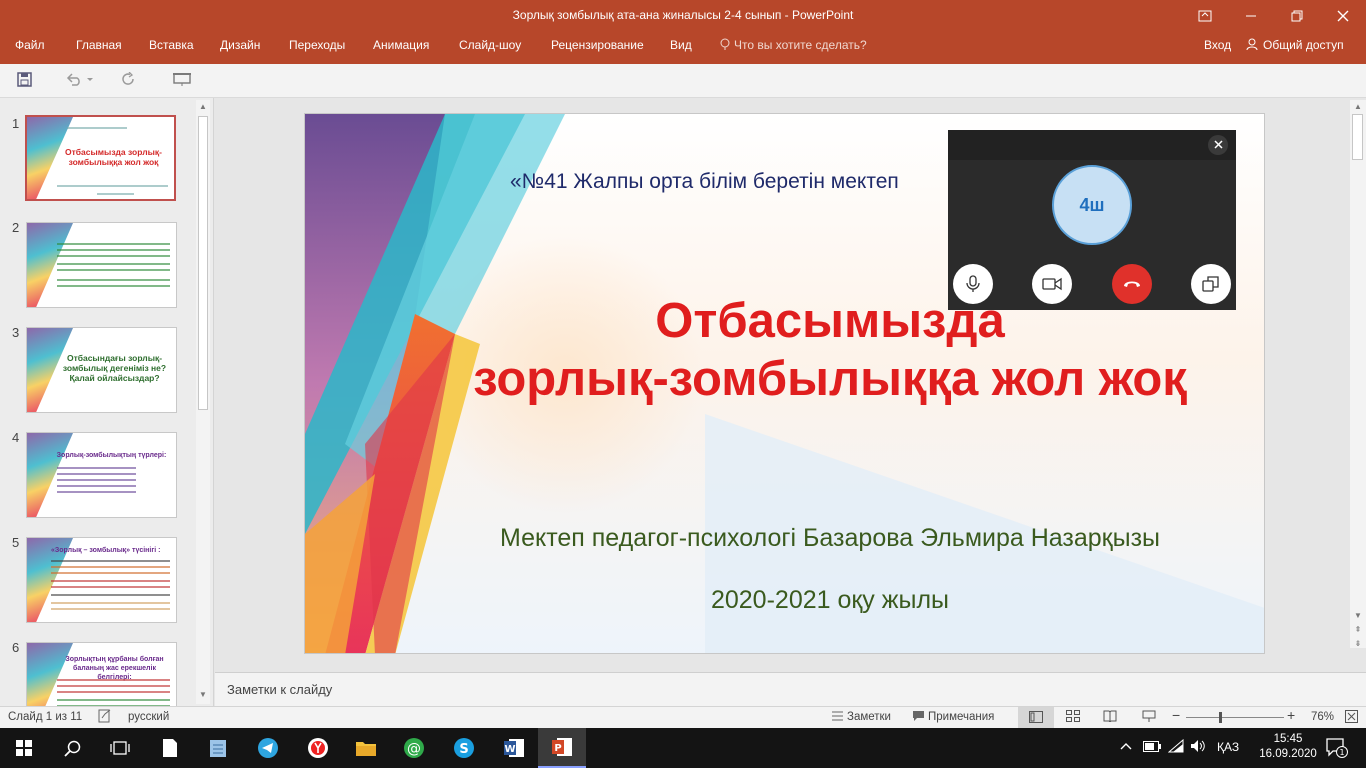 This screenshot has width=1366, height=768. What do you see at coordinates (790, 689) in the screenshot?
I see `notes-pane: Заметки к слайду` at bounding box center [790, 689].